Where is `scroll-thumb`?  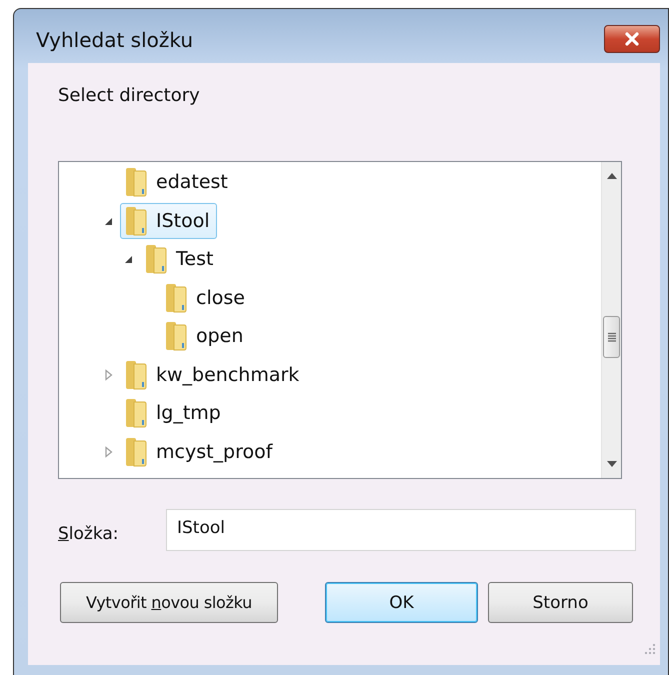 scroll-thumb is located at coordinates (611, 337).